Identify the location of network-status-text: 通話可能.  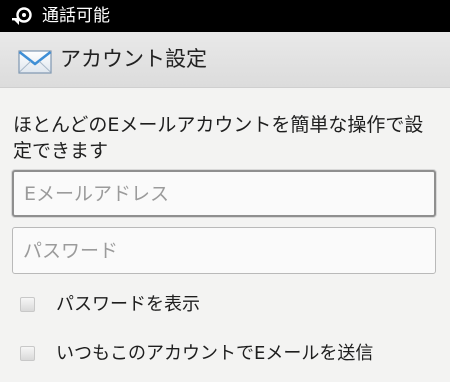
(76, 16).